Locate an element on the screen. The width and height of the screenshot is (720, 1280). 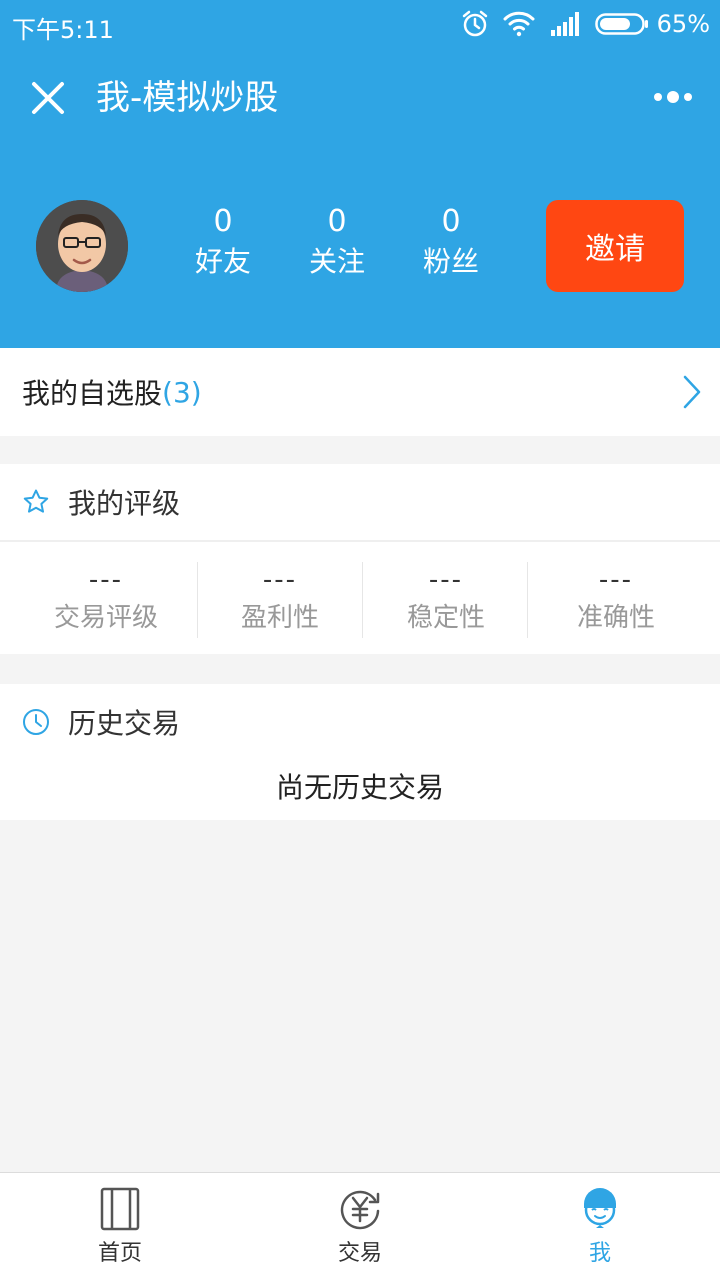
rating-stability: --- 稳定性 is located at coordinates (446, 598).